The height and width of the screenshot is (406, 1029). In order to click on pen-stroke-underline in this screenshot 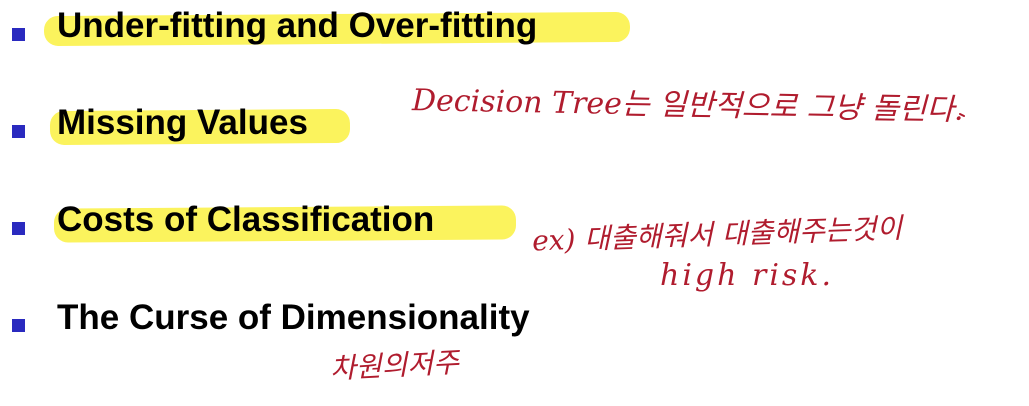, I will do `click(962, 115)`.